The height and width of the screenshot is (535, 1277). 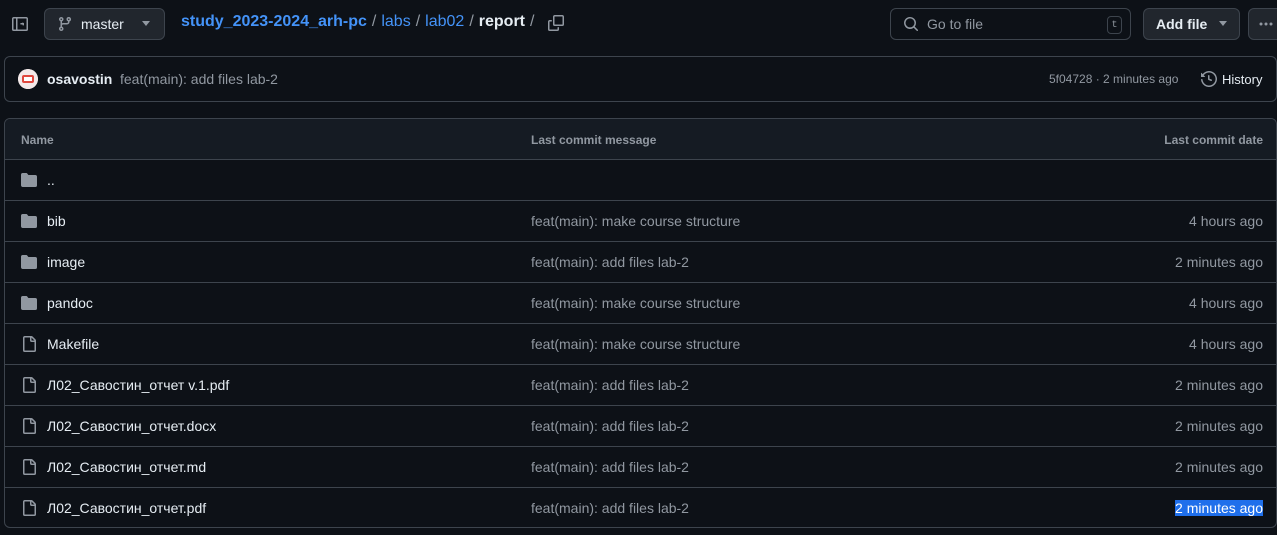 What do you see at coordinates (70, 303) in the screenshot?
I see `file-name-link: pandoc` at bounding box center [70, 303].